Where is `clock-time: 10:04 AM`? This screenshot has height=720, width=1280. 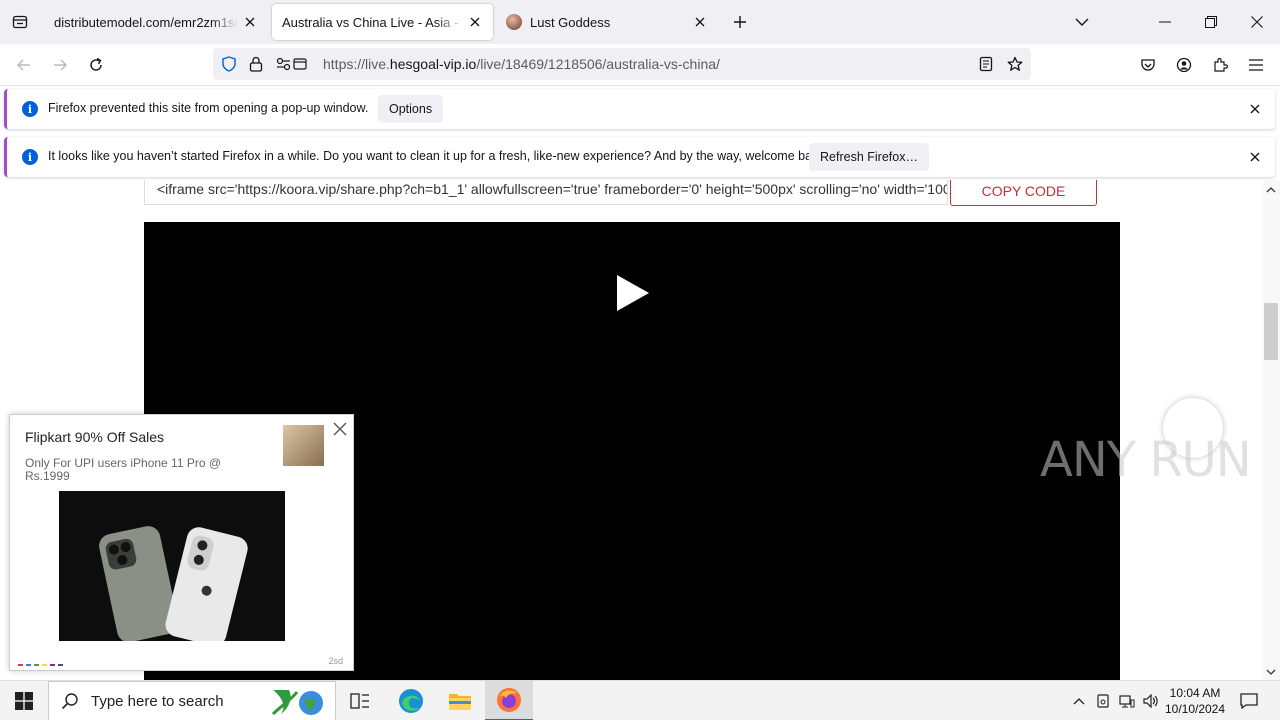 clock-time: 10:04 AM is located at coordinates (1195, 693).